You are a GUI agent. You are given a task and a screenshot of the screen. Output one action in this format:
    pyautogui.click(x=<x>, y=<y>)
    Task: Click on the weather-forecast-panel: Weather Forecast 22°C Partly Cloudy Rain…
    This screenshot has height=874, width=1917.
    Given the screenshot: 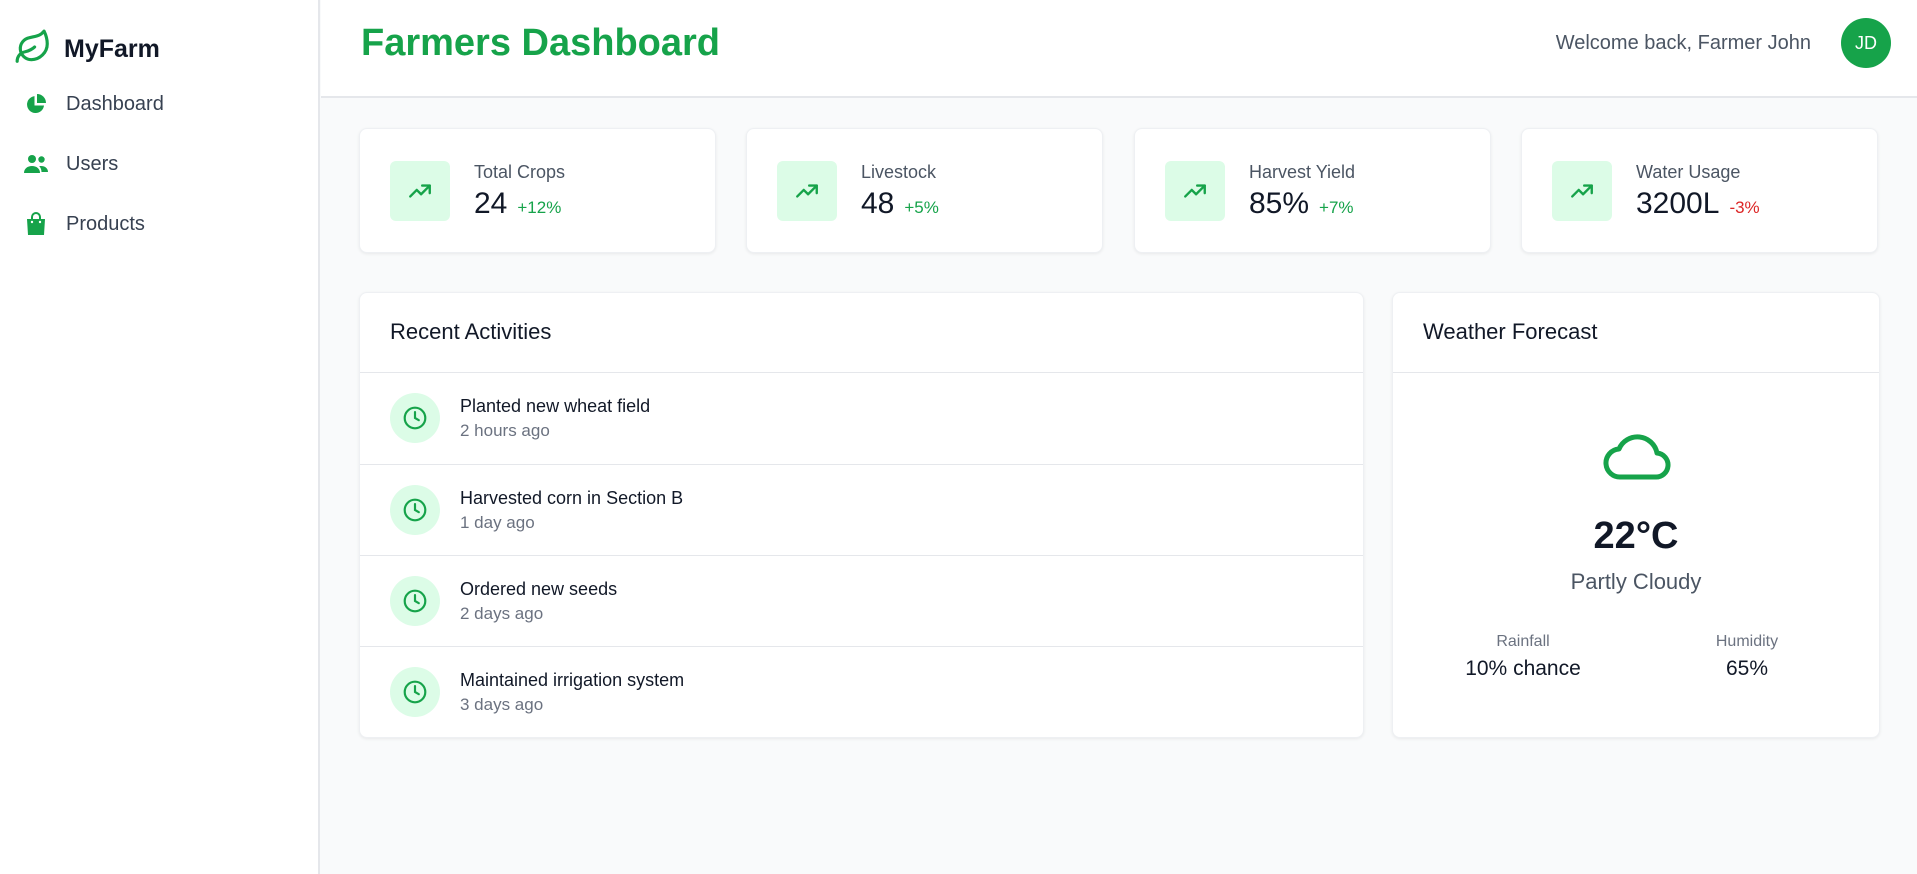 What is the action you would take?
    pyautogui.click(x=1636, y=515)
    